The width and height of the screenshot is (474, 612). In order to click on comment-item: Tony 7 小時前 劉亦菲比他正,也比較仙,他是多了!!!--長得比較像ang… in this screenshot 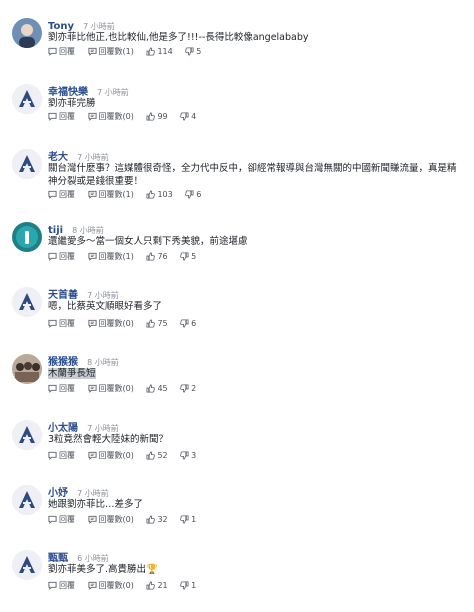, I will do `click(237, 47)`.